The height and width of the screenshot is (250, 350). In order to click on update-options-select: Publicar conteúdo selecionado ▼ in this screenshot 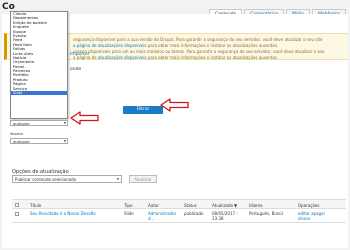, I will do `click(67, 179)`.